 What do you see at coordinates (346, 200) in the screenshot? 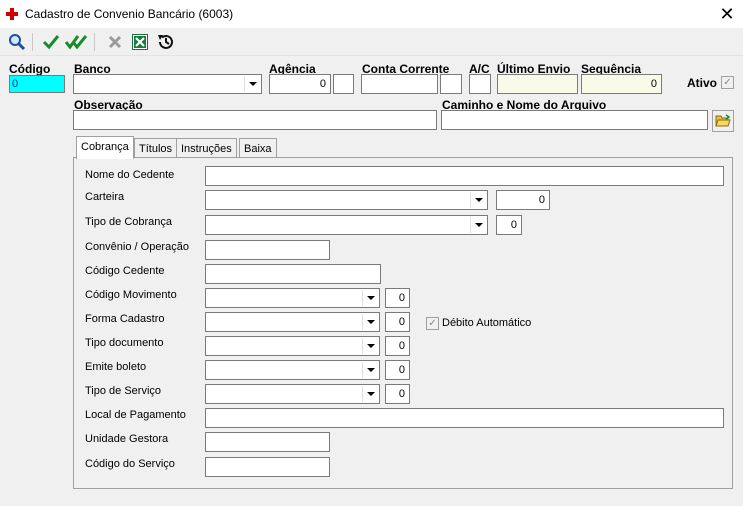
I see `carteira-select` at bounding box center [346, 200].